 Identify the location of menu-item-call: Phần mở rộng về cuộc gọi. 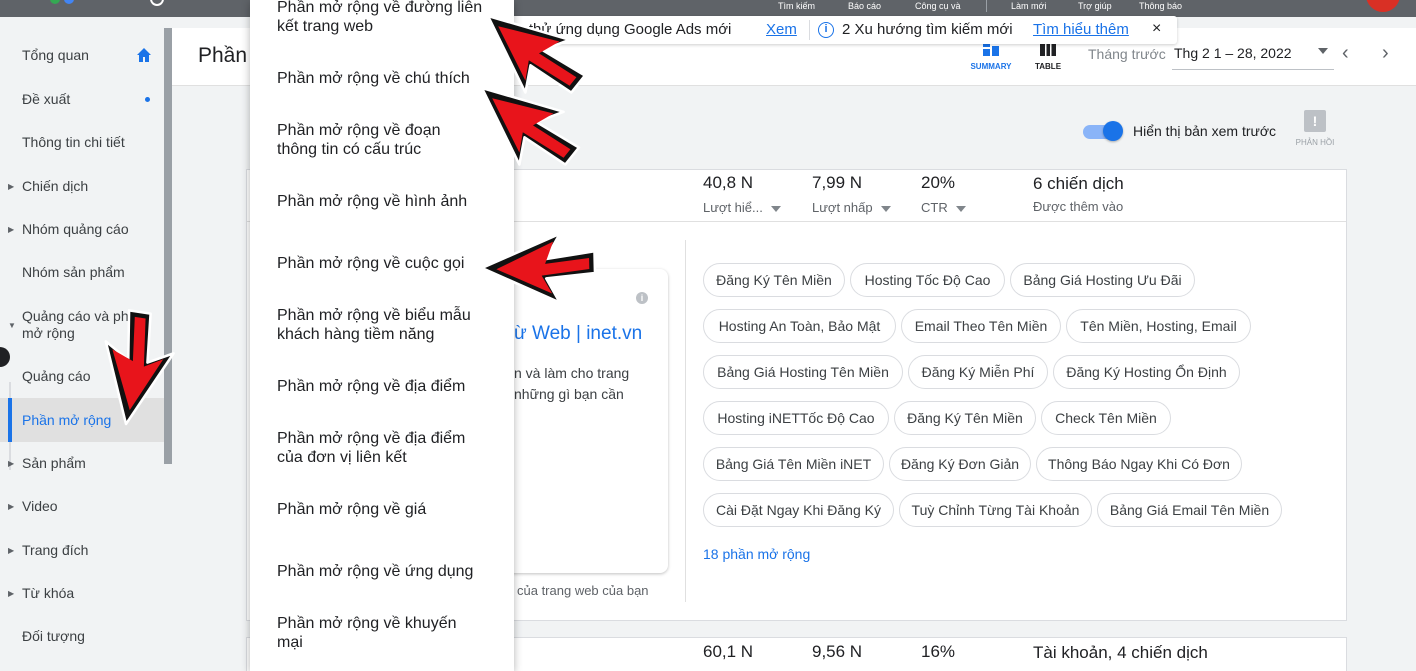
(392, 263).